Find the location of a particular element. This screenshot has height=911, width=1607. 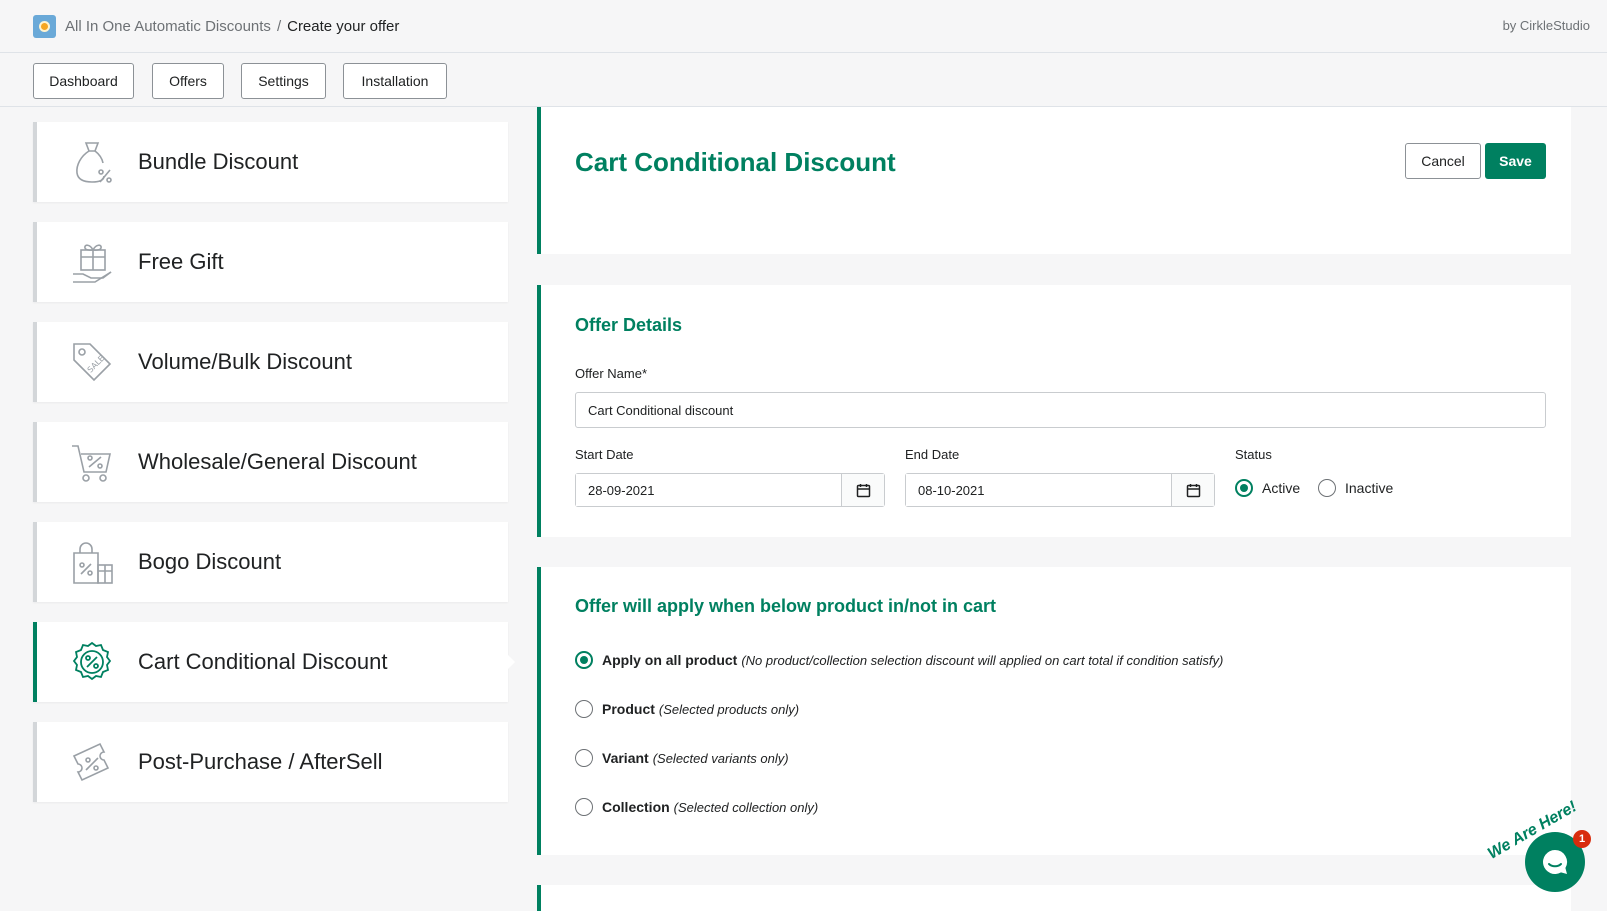

status-inactive-label: Inactive is located at coordinates (1369, 488).